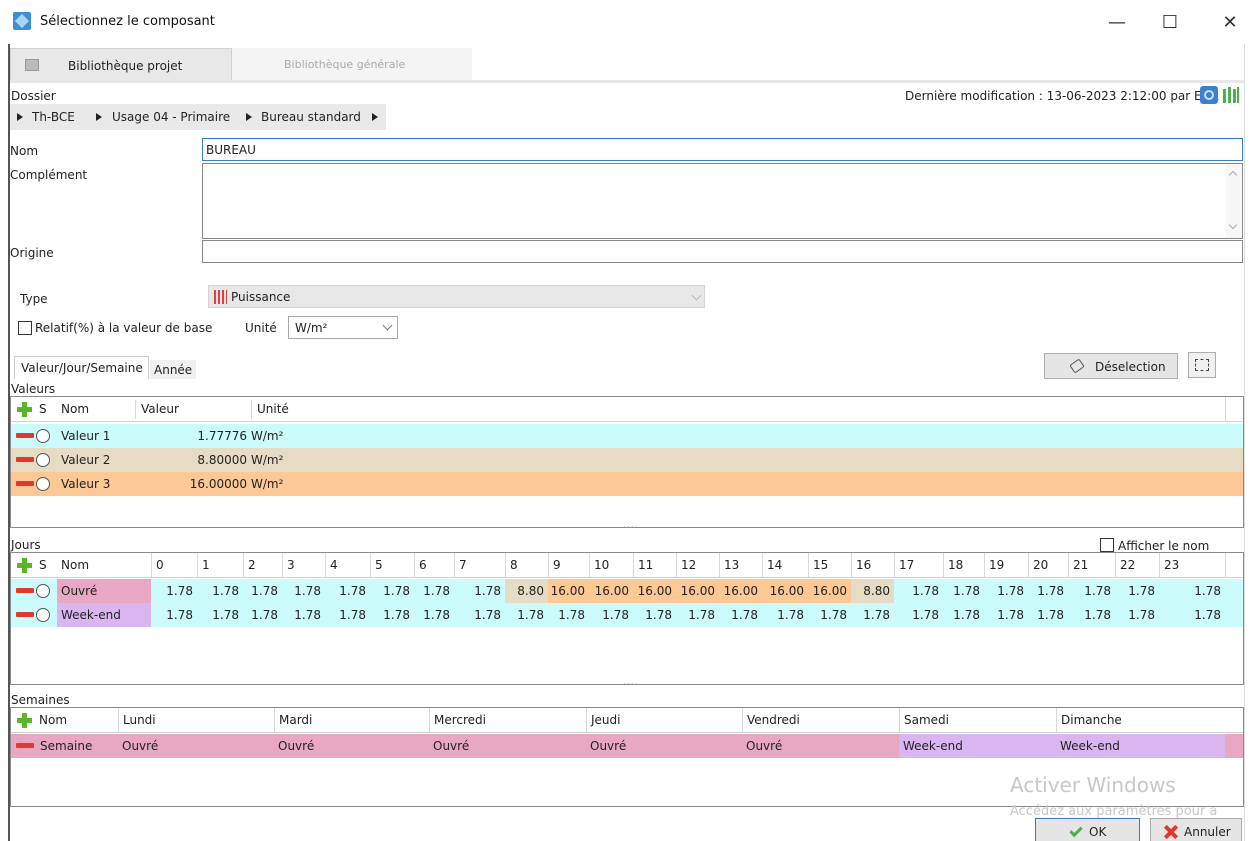  I want to click on tab-annee: Année, so click(173, 369).